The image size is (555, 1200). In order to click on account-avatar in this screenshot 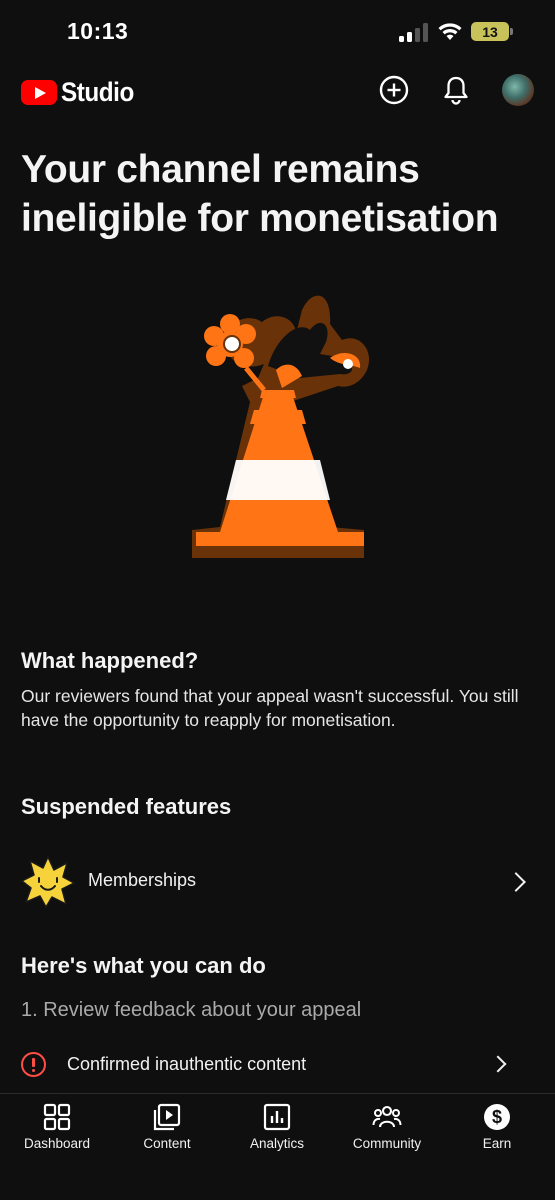, I will do `click(518, 90)`.